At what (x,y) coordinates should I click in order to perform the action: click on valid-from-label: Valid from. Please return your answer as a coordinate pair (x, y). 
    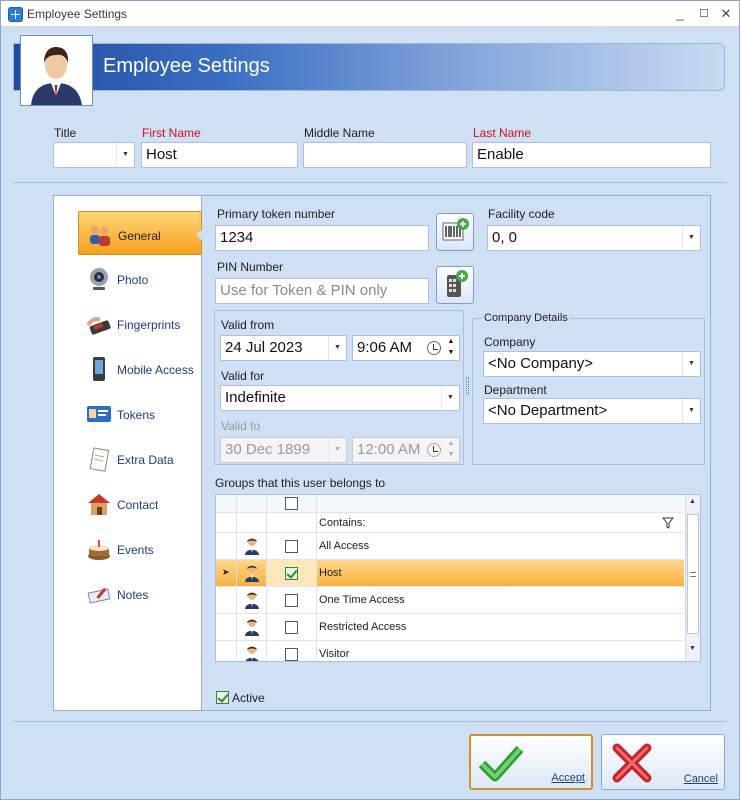
    Looking at the image, I should click on (248, 325).